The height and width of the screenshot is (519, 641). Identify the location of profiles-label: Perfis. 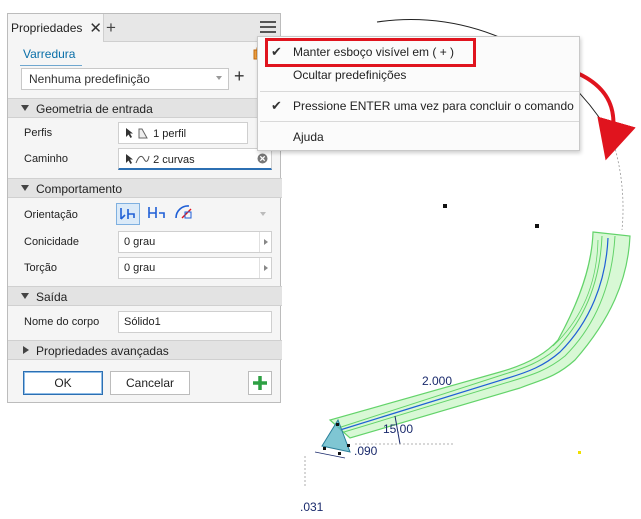
(38, 133).